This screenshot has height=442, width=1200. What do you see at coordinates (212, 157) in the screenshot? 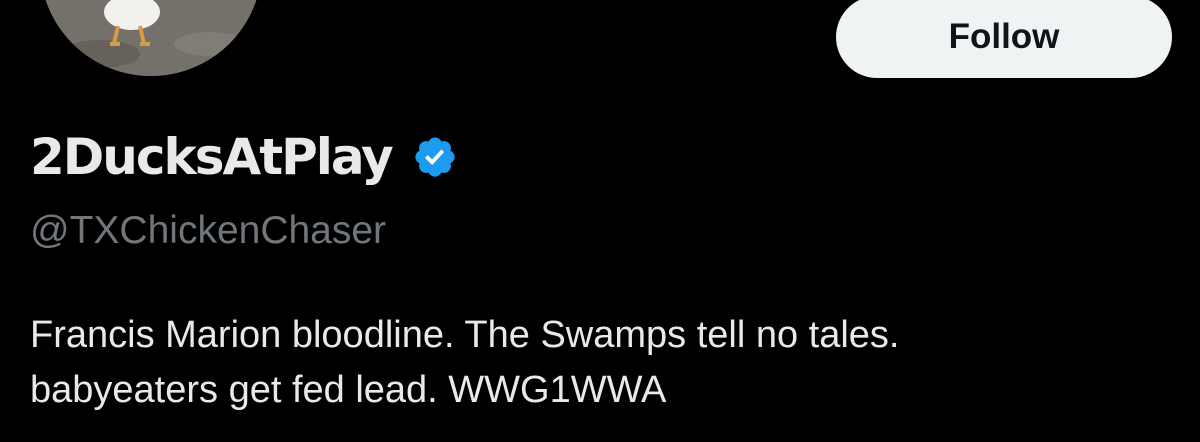
I see `display-name: 2DucksAtPlay` at bounding box center [212, 157].